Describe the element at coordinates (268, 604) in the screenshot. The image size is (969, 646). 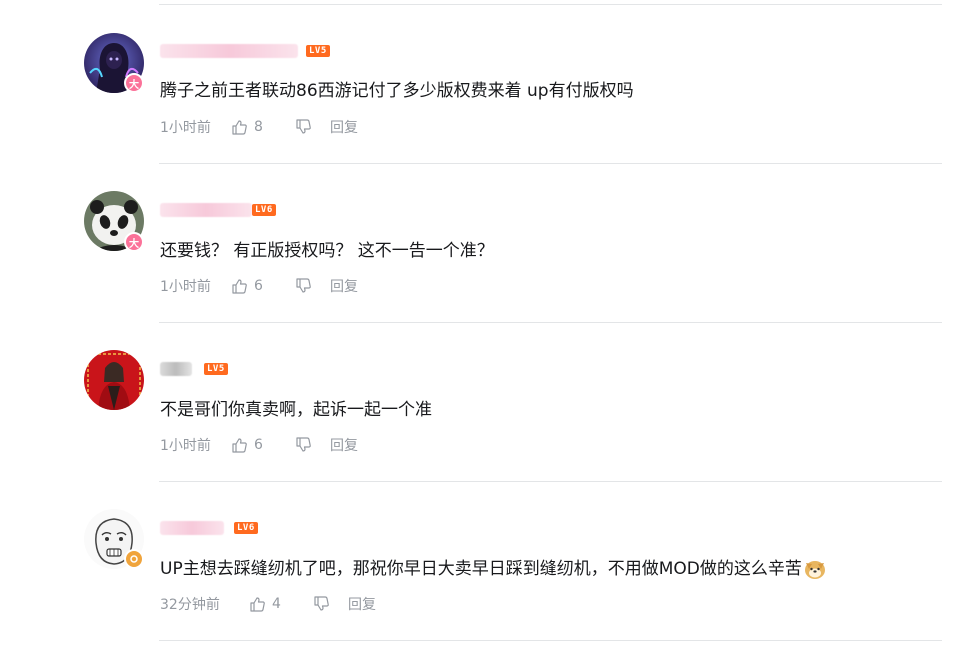
I see `comment-meta: 32分钟前 4 回复` at that location.